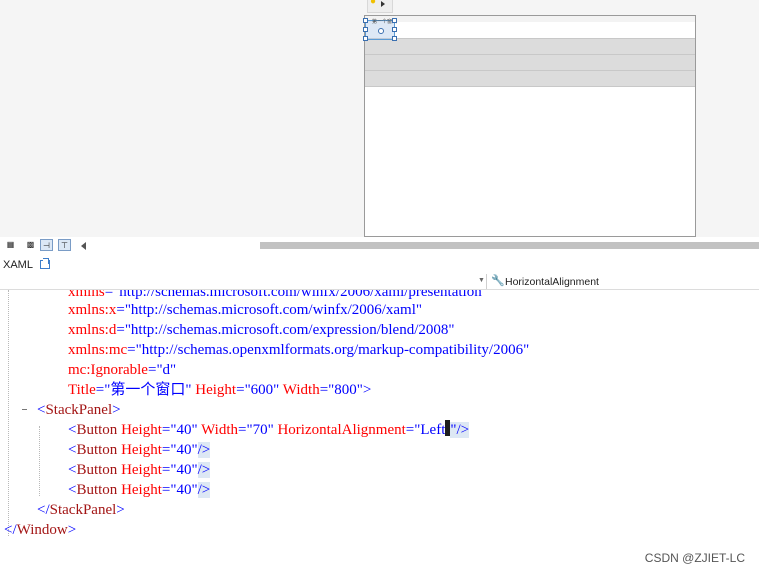 Image resolution: width=759 pixels, height=573 pixels. I want to click on code-attribute: xmlns:mc, so click(98, 350).